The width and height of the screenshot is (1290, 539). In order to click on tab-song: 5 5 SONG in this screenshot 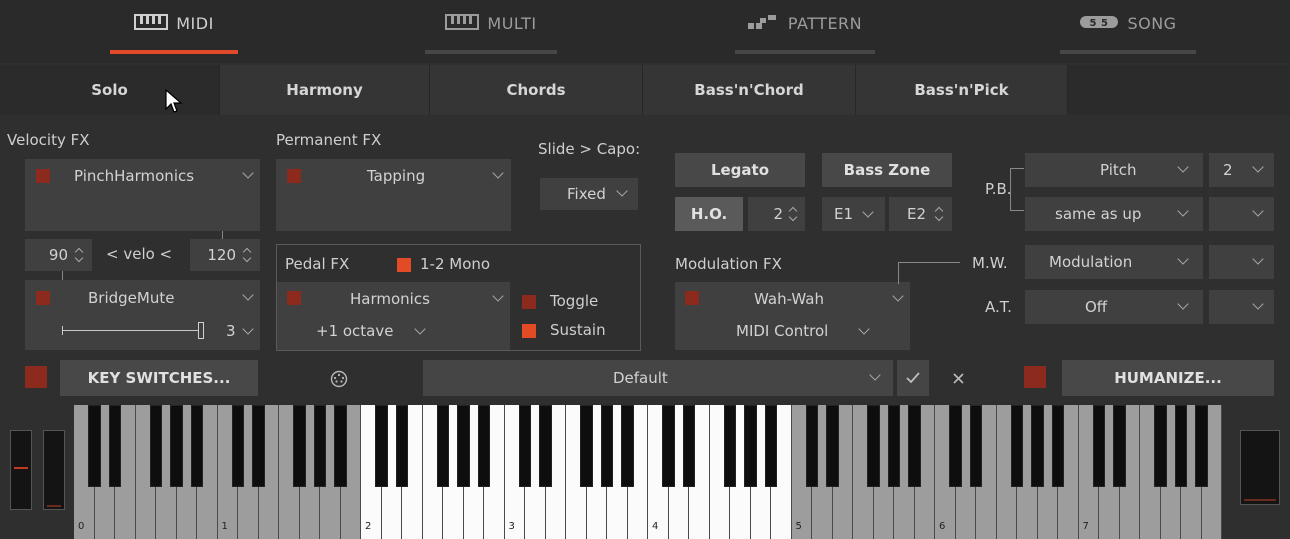, I will do `click(1128, 34)`.